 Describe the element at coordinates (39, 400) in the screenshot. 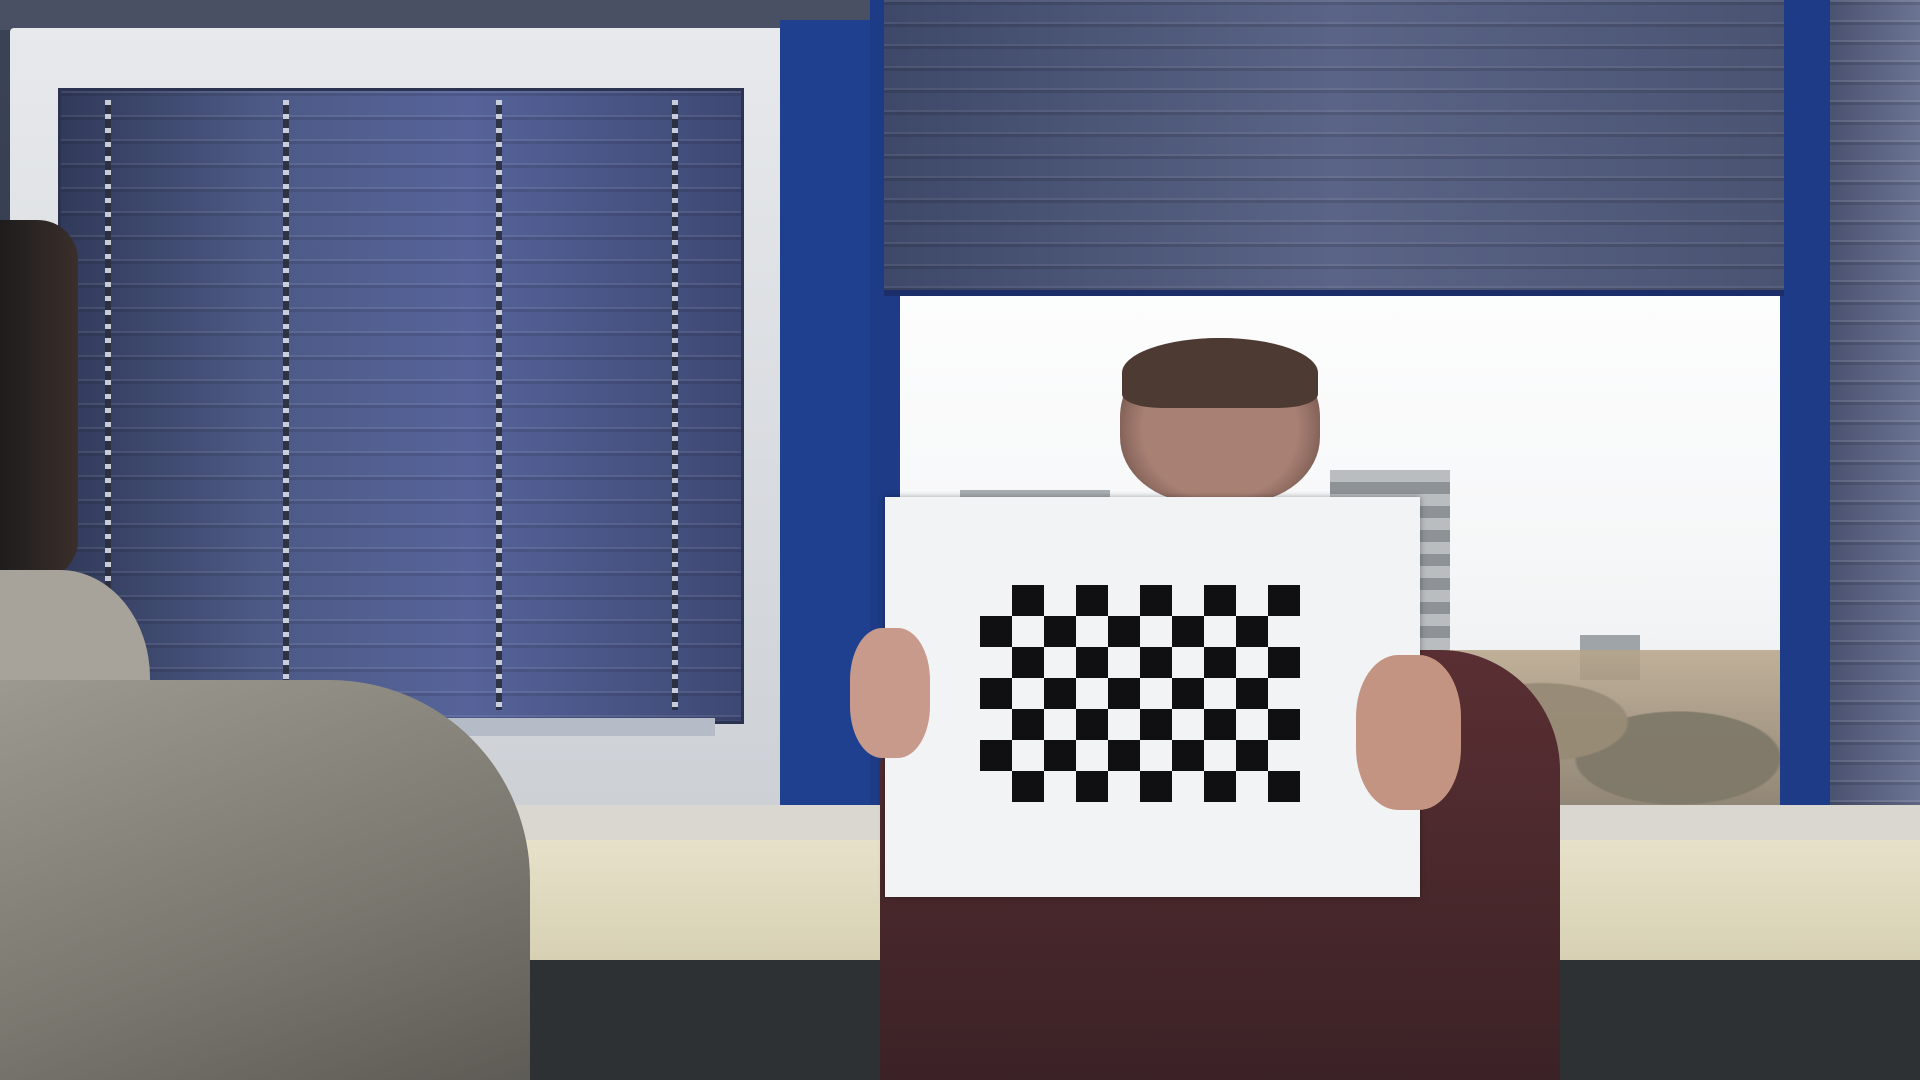

I see `foreground-person-head` at that location.